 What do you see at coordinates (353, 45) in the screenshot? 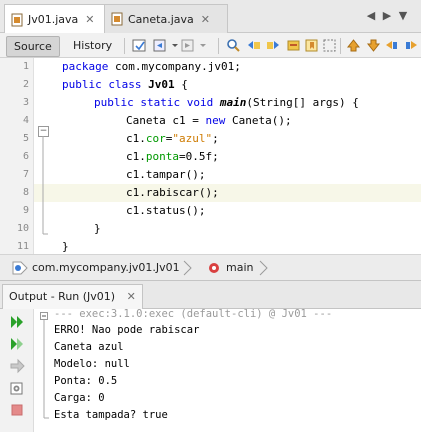
I see `previous-bookmark-icon` at bounding box center [353, 45].